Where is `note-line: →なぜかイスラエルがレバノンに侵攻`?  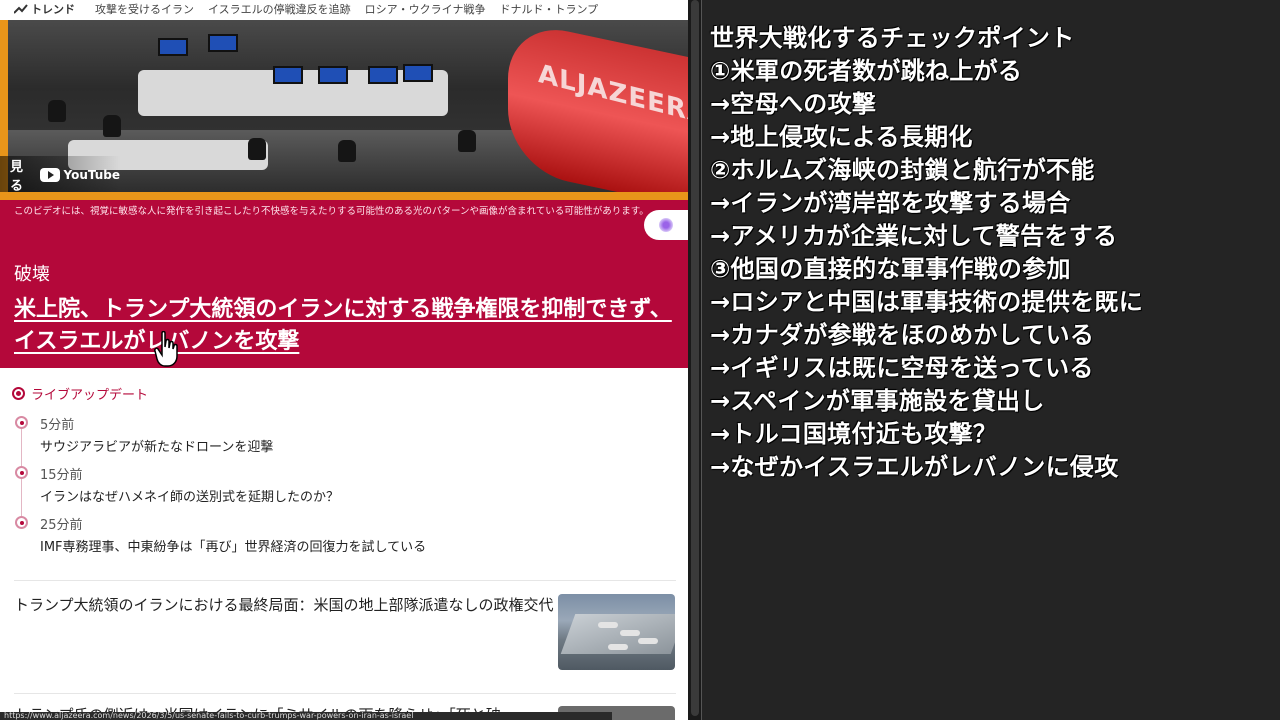 note-line: →なぜかイスラエルがレバノンに侵攻 is located at coordinates (914, 467).